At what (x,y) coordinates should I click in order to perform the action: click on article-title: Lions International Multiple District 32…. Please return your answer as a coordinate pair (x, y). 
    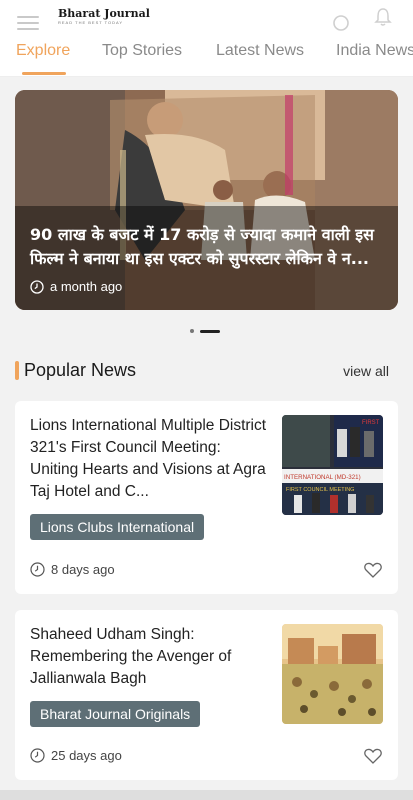
    Looking at the image, I should click on (150, 459).